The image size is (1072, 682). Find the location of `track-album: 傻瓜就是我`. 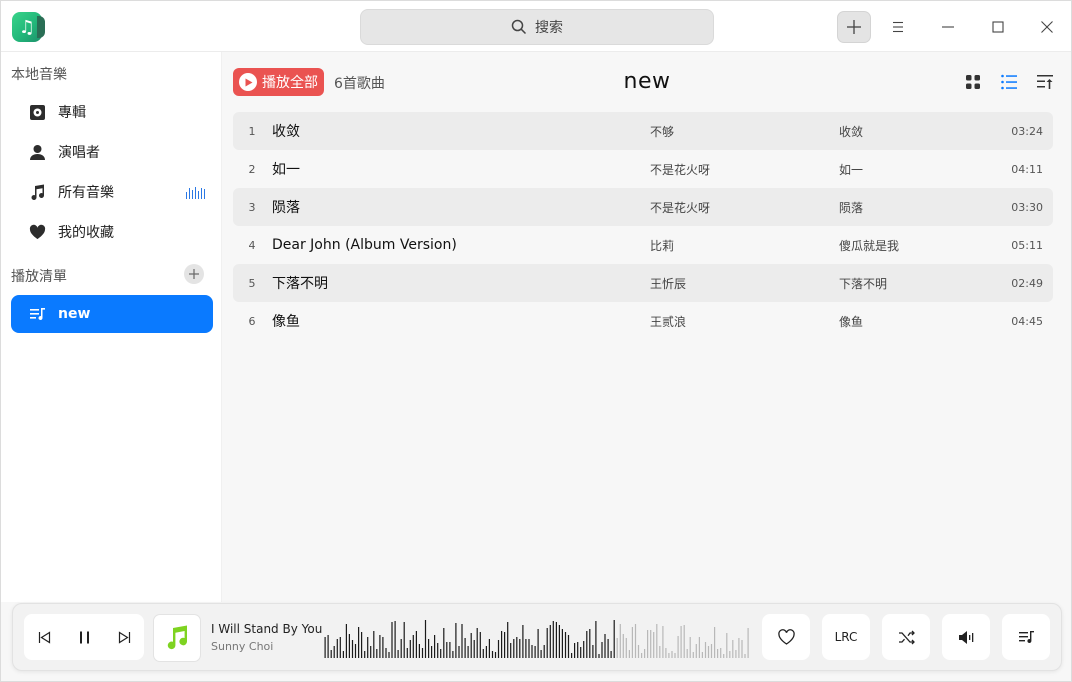

track-album: 傻瓜就是我 is located at coordinates (869, 245).